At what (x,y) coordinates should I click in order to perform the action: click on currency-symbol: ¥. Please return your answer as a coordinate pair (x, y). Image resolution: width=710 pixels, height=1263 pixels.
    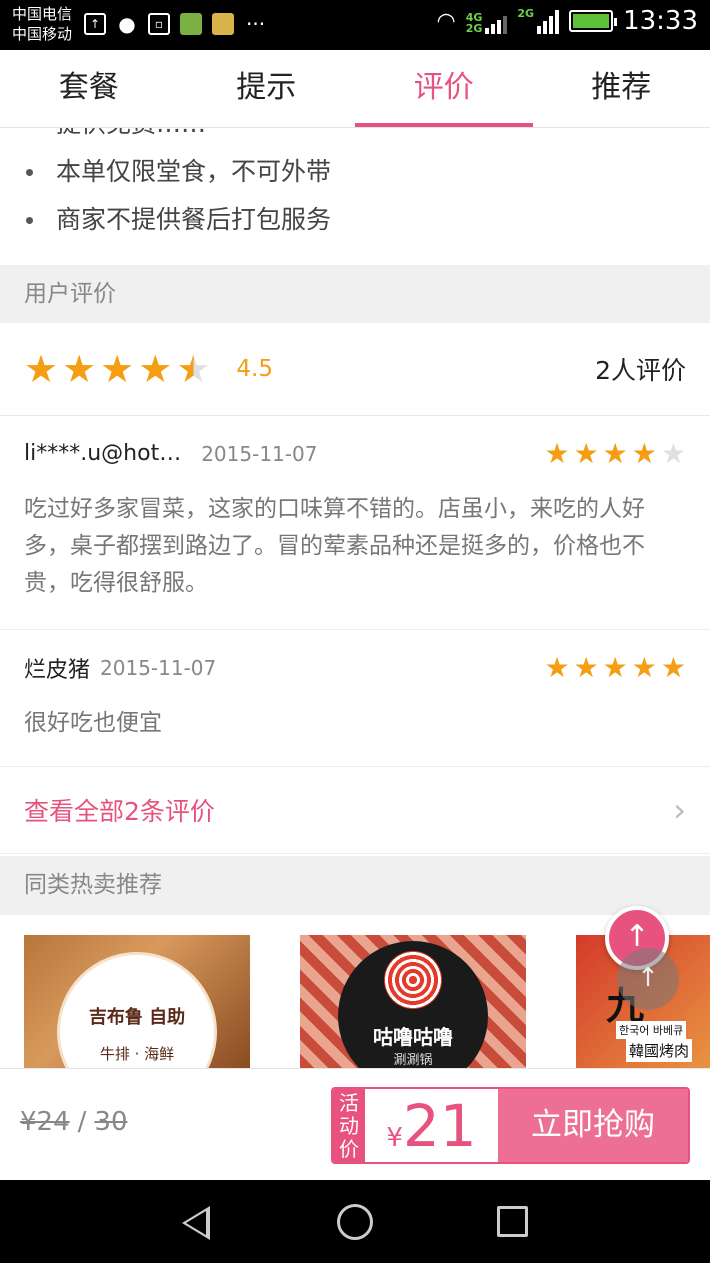
    Looking at the image, I should click on (394, 1138).